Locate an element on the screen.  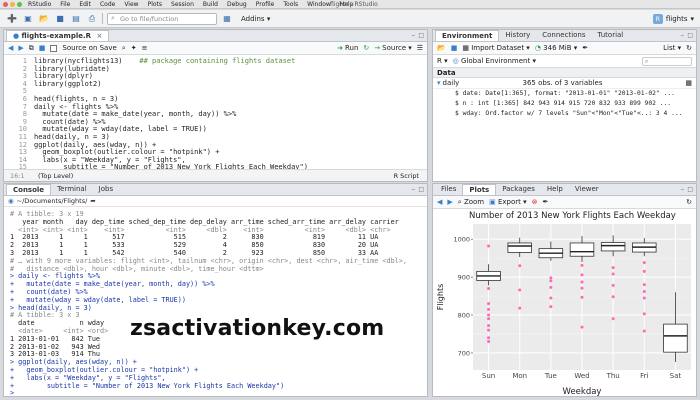
file-type-indicator: R Script is located at coordinates (406, 176).